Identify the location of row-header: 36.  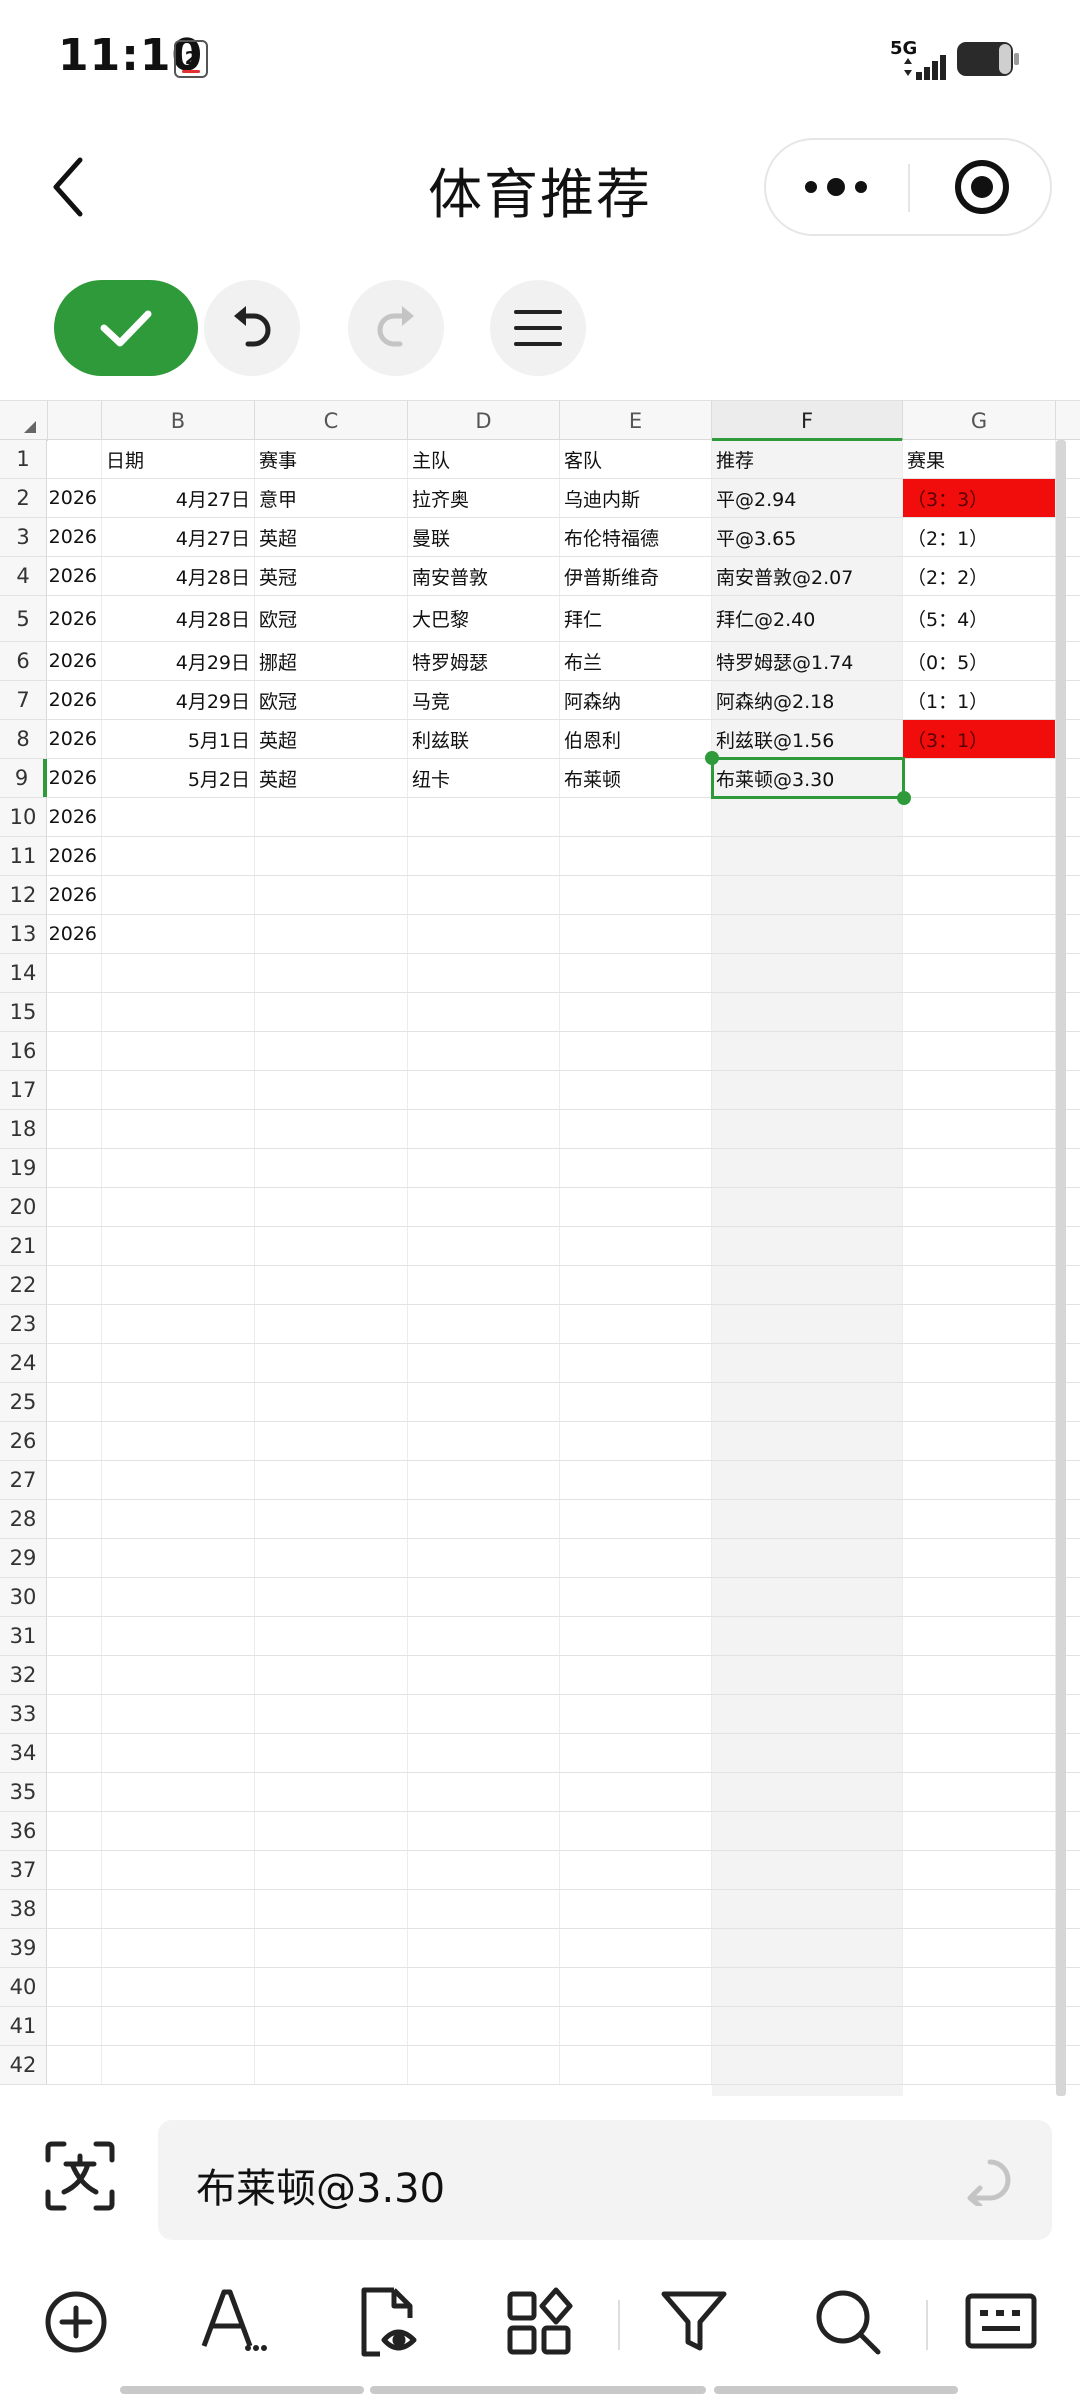
(23, 1831).